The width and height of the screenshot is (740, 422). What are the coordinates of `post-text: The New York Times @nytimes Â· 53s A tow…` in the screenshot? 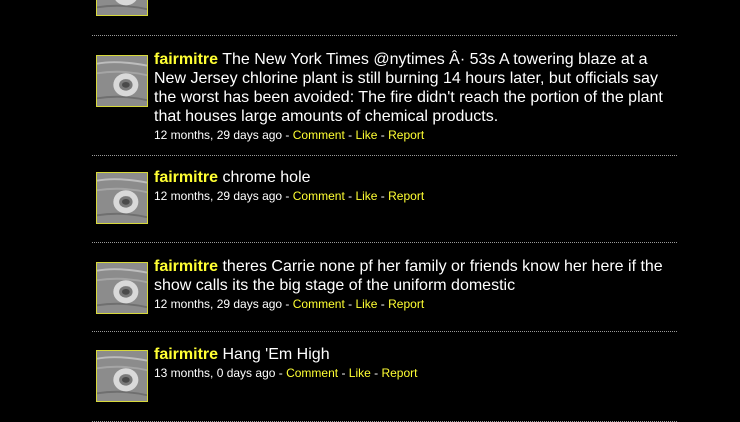 It's located at (408, 88).